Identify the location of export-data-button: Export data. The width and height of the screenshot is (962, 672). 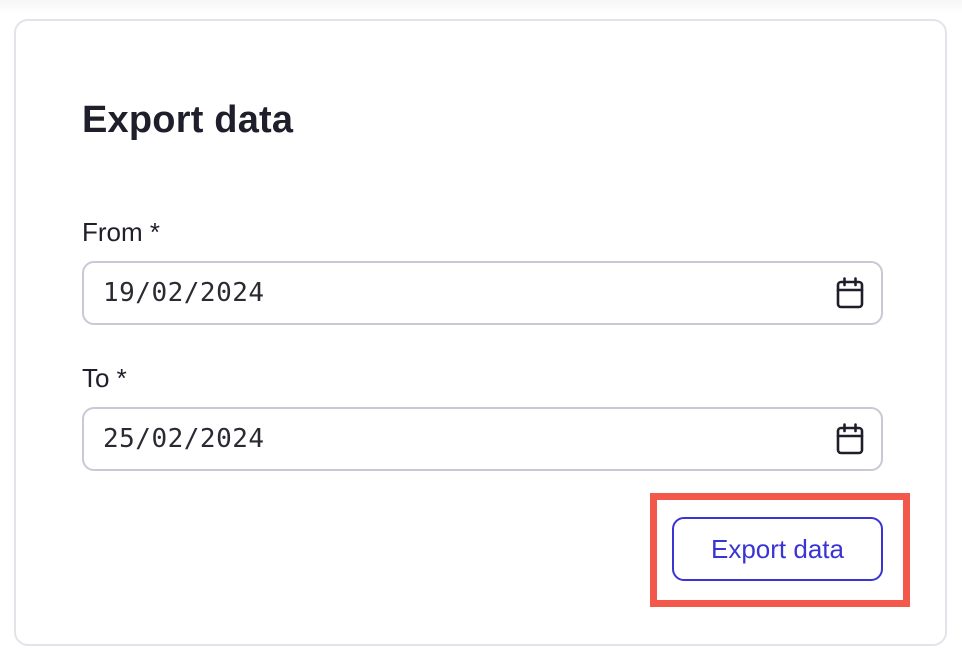
(777, 549).